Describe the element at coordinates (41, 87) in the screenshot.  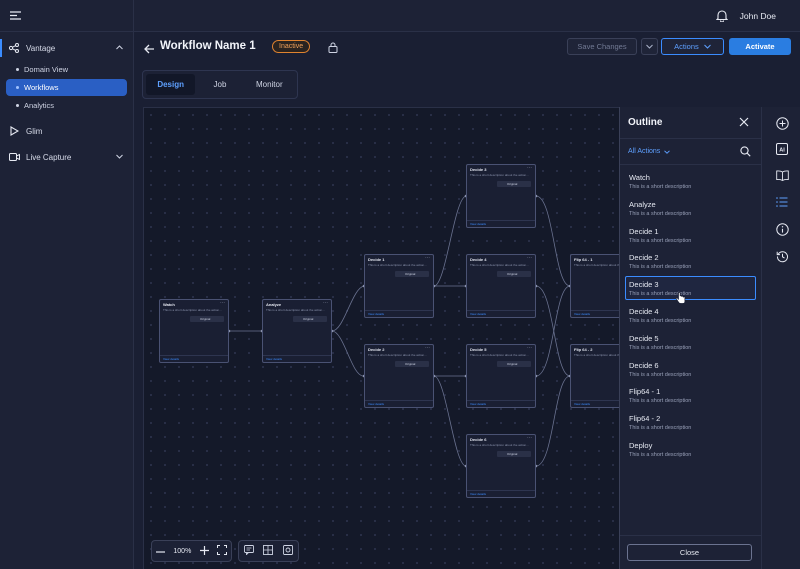
I see `sidebar-item-label: Workflows` at that location.